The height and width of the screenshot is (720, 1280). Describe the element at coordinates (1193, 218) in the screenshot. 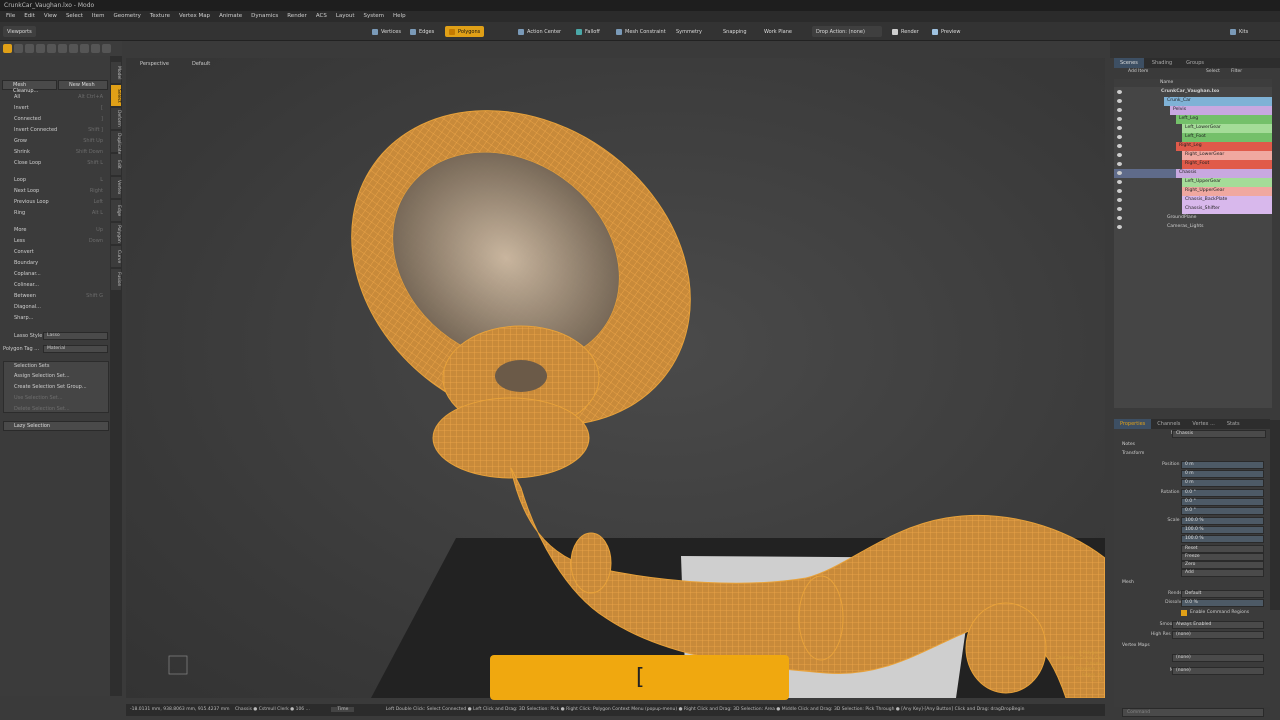

I see `scene-item: GroundPlane` at that location.